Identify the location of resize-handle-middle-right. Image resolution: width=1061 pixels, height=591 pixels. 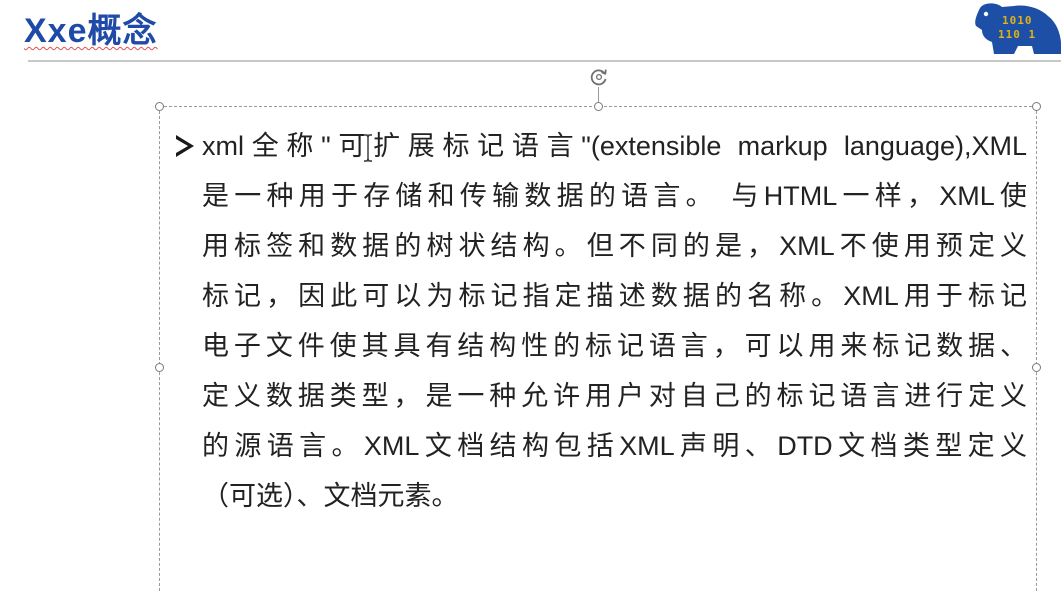
(1036, 367).